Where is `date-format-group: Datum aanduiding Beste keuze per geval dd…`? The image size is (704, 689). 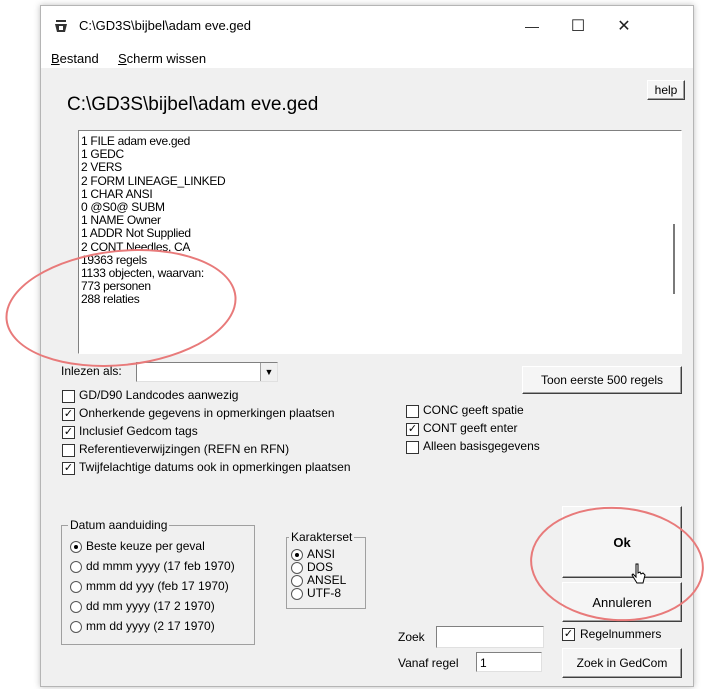 date-format-group: Datum aanduiding Beste keuze per geval dd… is located at coordinates (158, 581).